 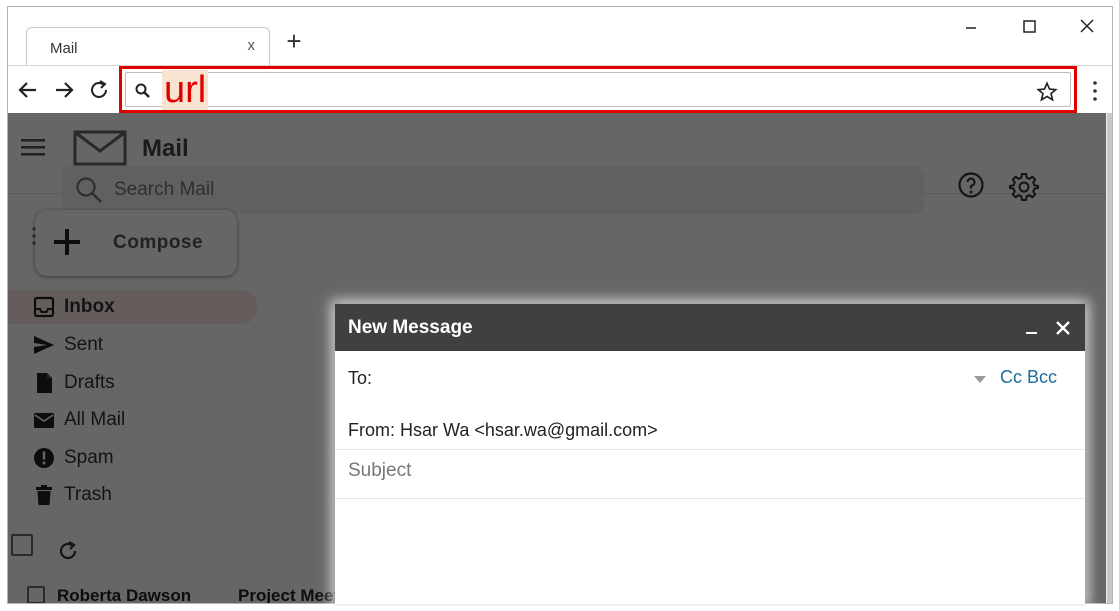 I want to click on dialog-title: New Message, so click(x=410, y=327).